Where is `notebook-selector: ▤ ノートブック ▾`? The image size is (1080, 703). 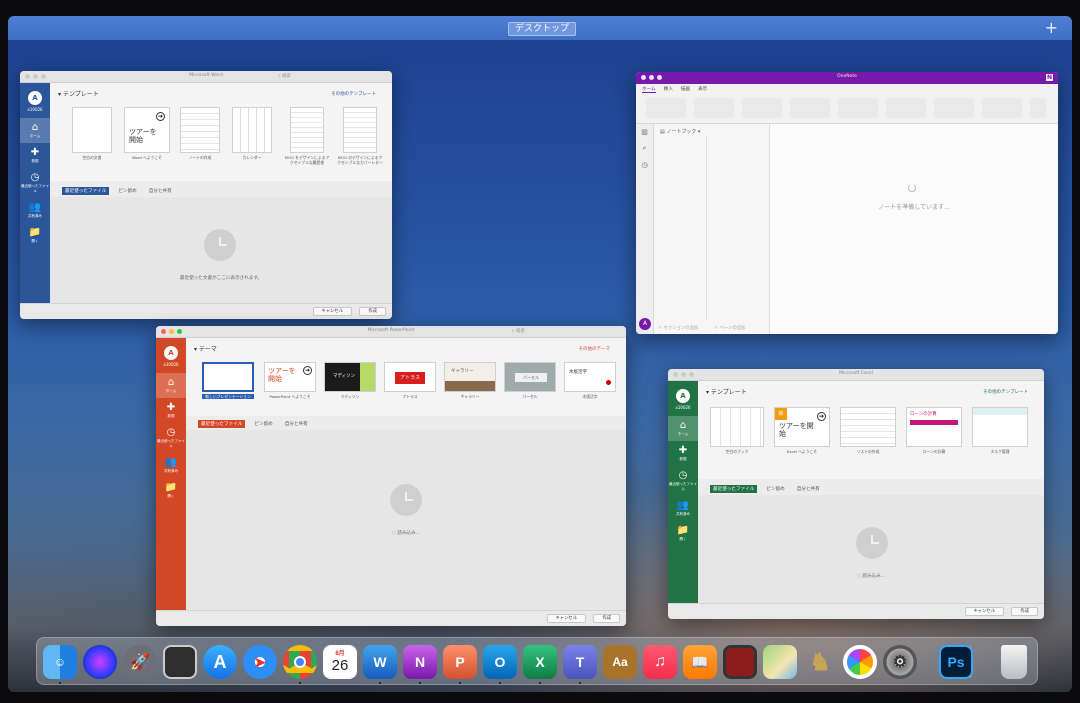
notebook-selector: ▤ ノートブック ▾ is located at coordinates (680, 131).